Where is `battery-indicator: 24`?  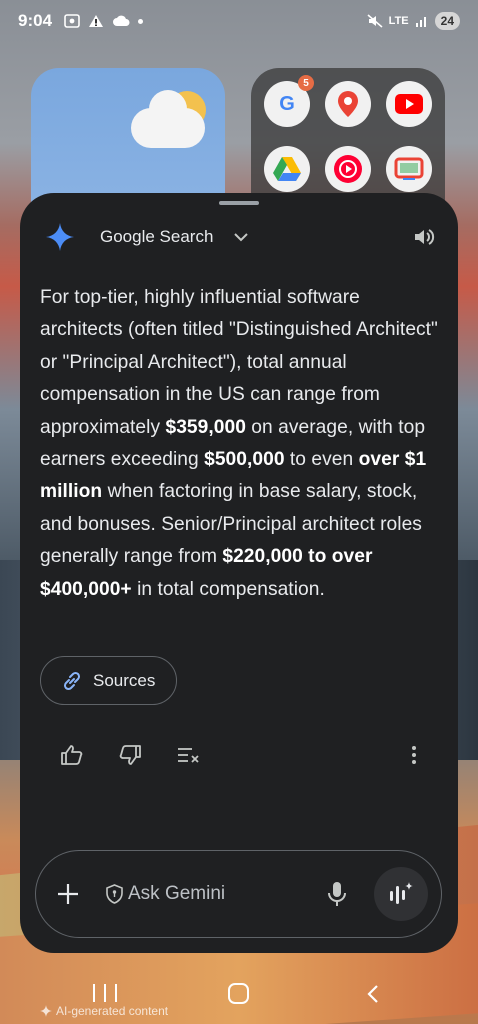
battery-indicator: 24 is located at coordinates (447, 21).